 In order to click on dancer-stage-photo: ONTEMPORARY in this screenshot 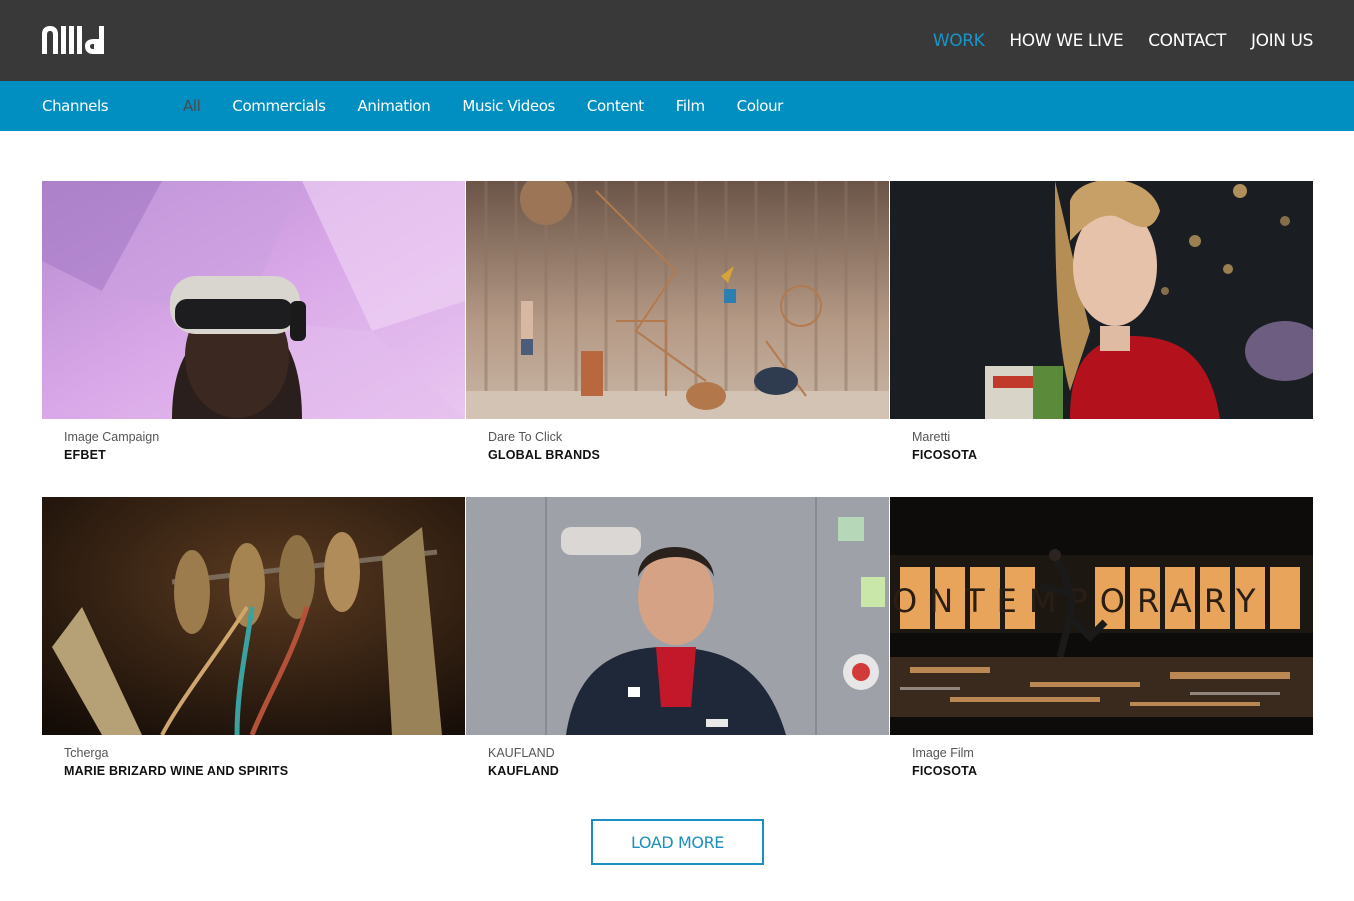, I will do `click(1101, 616)`.